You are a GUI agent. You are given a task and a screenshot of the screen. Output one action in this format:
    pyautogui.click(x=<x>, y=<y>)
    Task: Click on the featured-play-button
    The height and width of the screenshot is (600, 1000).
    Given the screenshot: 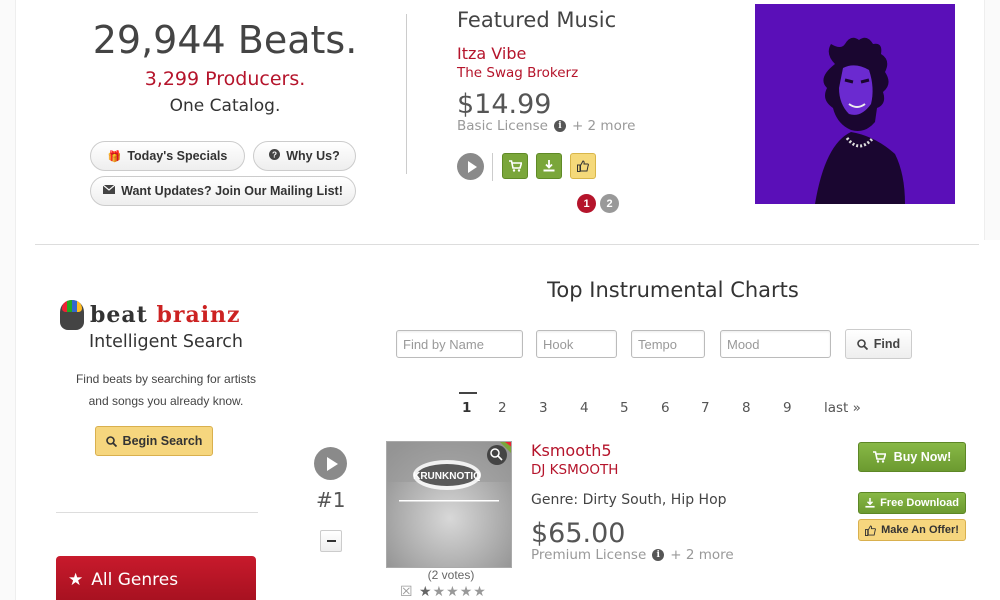 What is the action you would take?
    pyautogui.click(x=470, y=166)
    